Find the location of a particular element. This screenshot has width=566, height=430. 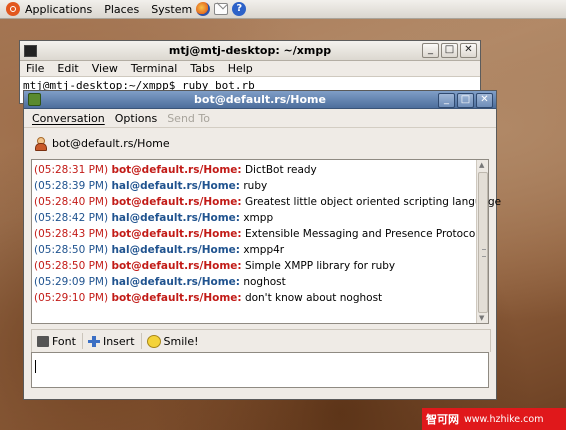

menu-conversation: Conversation is located at coordinates (68, 118).